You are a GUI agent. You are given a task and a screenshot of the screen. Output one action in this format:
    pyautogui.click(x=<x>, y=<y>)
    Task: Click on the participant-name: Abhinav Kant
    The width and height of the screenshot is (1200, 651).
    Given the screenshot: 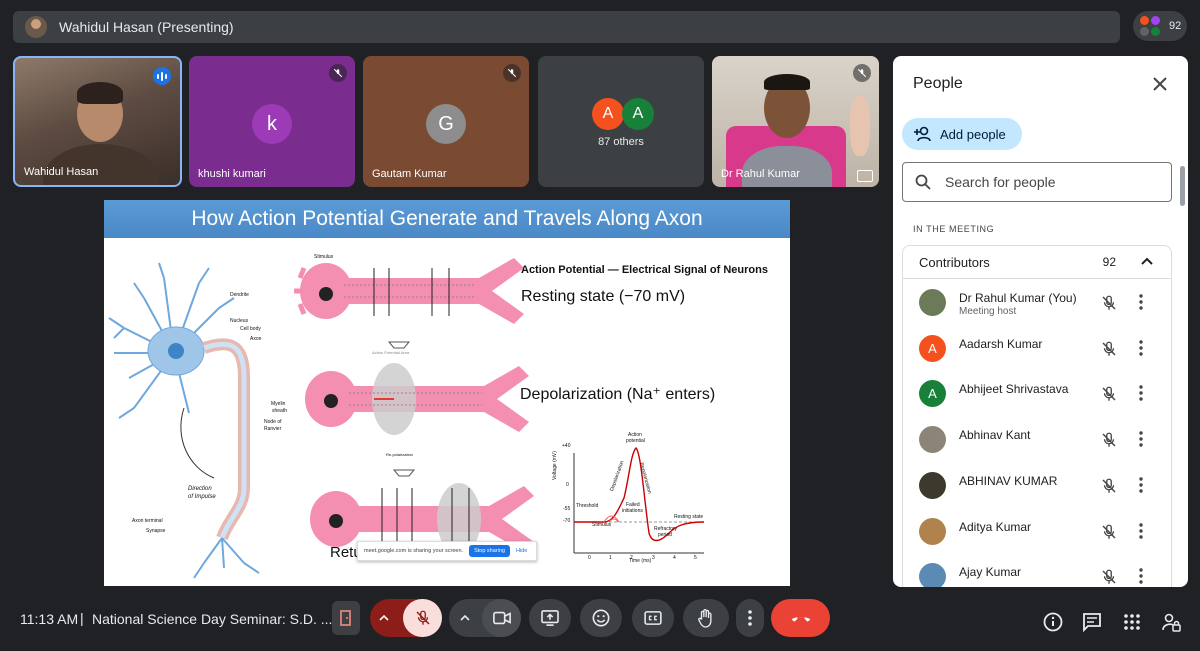 What is the action you would take?
    pyautogui.click(x=995, y=435)
    